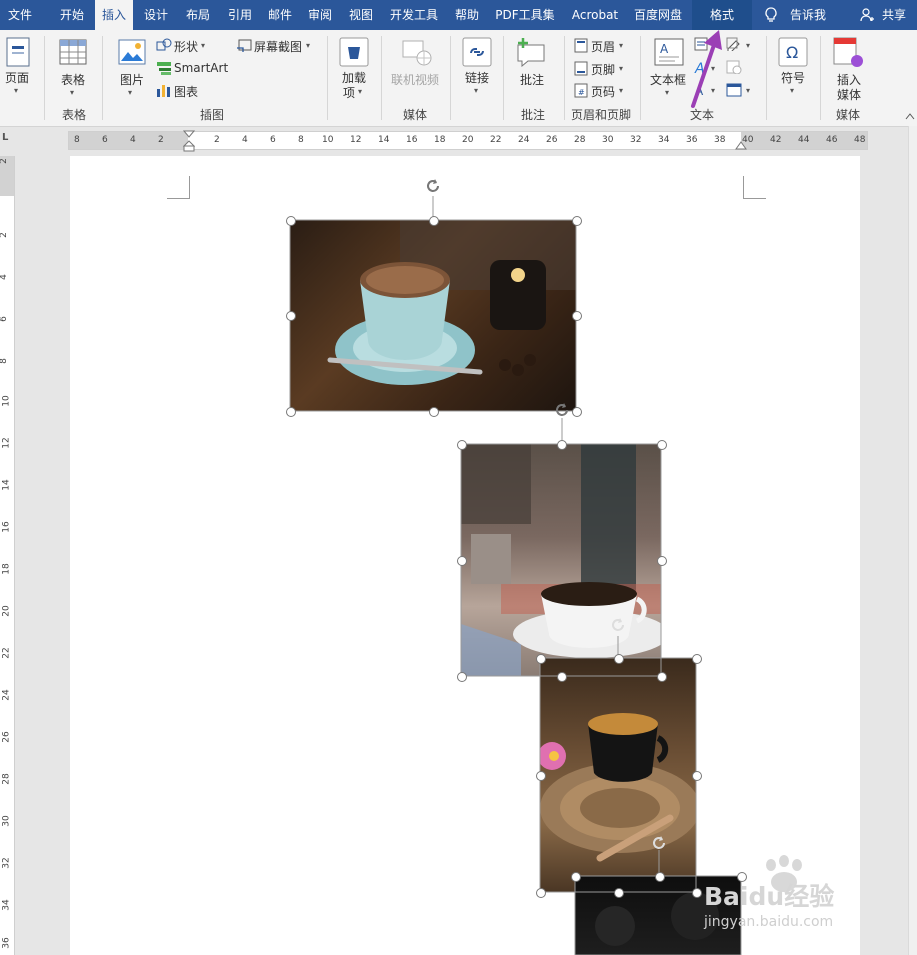  Describe the element at coordinates (912, 540) in the screenshot. I see `vertical-scrollbar` at that location.